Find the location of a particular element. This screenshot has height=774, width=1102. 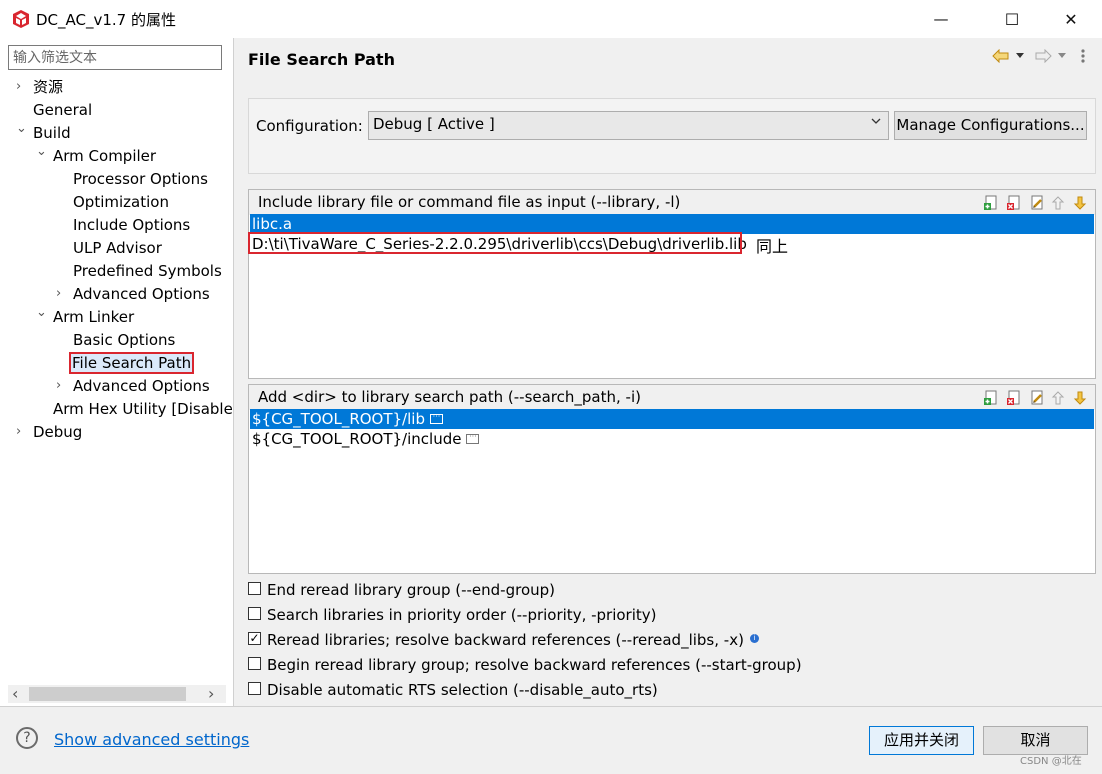

search-path-text: ${CG_TOOL_ROOT}/include is located at coordinates (357, 439).